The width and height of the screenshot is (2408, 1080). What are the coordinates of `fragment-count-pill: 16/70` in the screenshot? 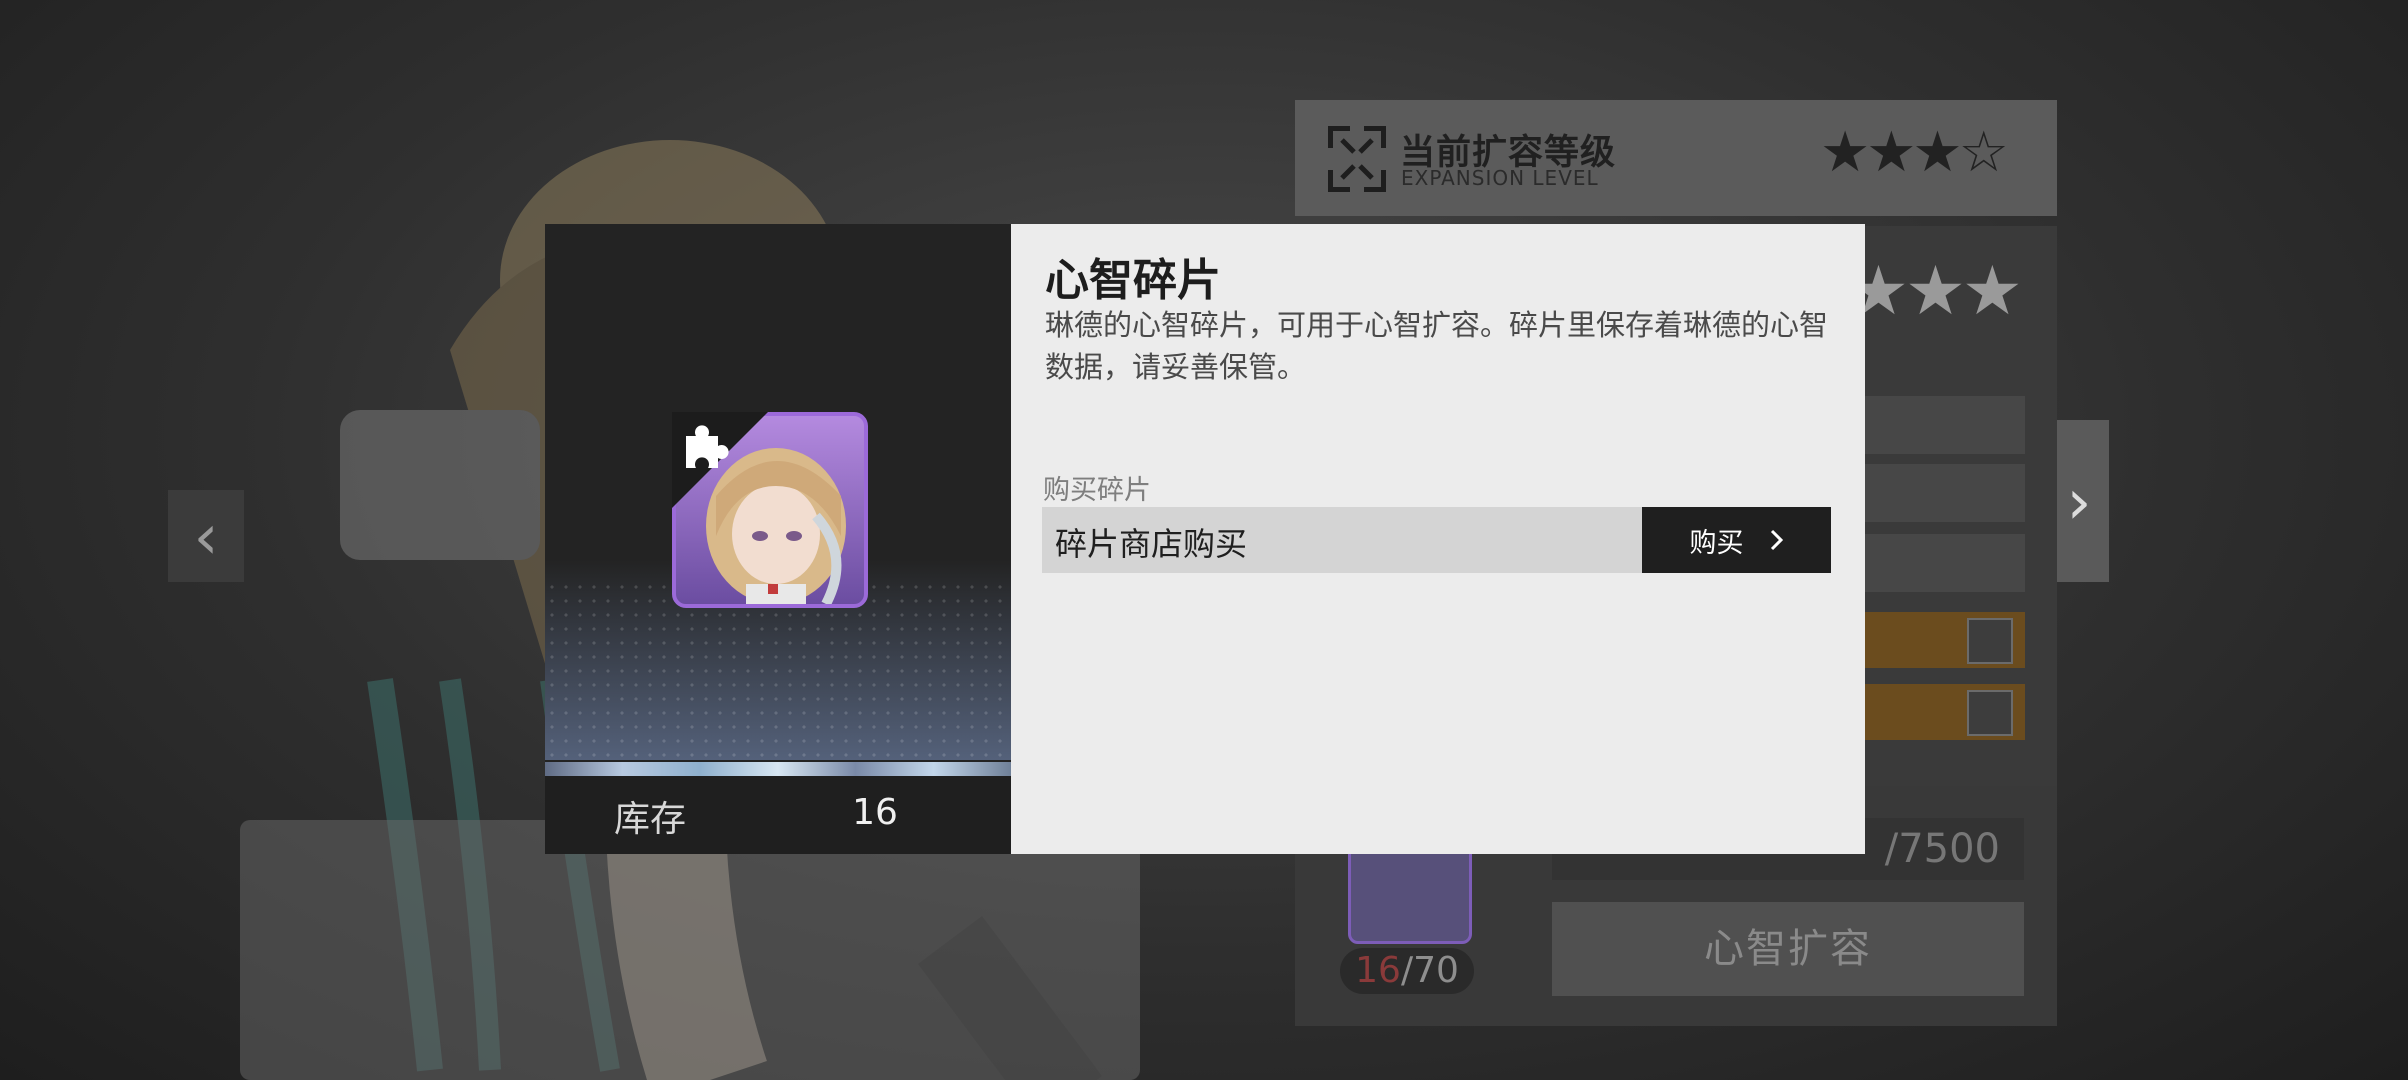 It's located at (1407, 971).